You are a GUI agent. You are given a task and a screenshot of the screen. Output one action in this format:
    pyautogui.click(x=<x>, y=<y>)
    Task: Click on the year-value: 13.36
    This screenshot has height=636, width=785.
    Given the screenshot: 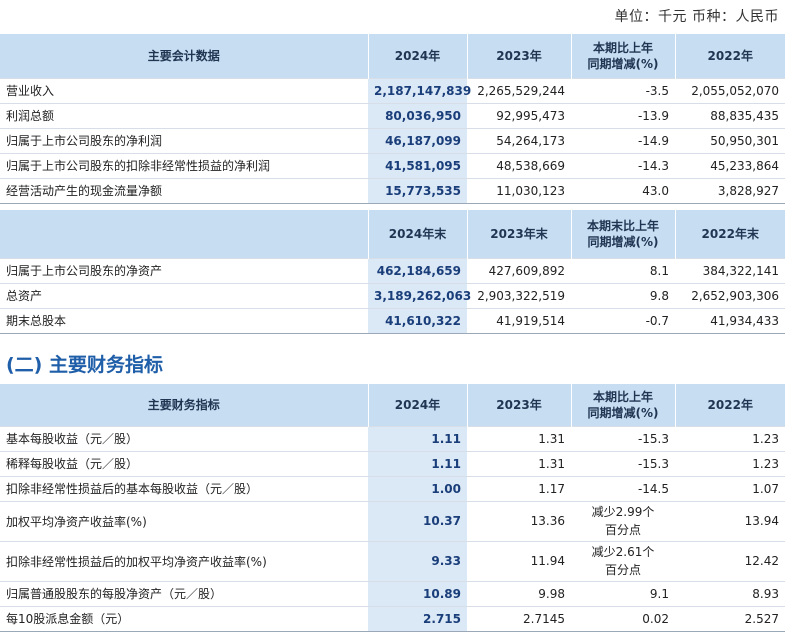 What is the action you would take?
    pyautogui.click(x=519, y=520)
    